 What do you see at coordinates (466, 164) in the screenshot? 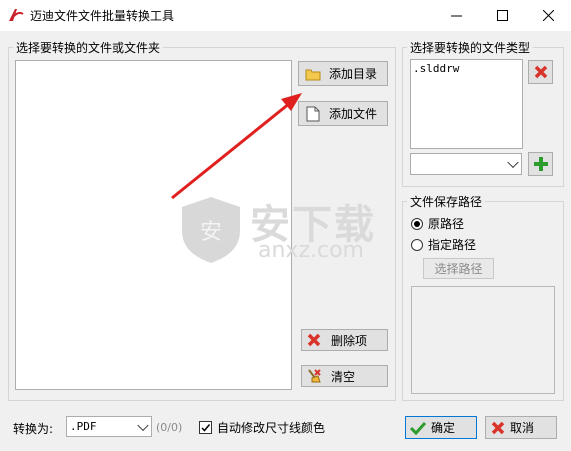
I see `new-type-combo` at bounding box center [466, 164].